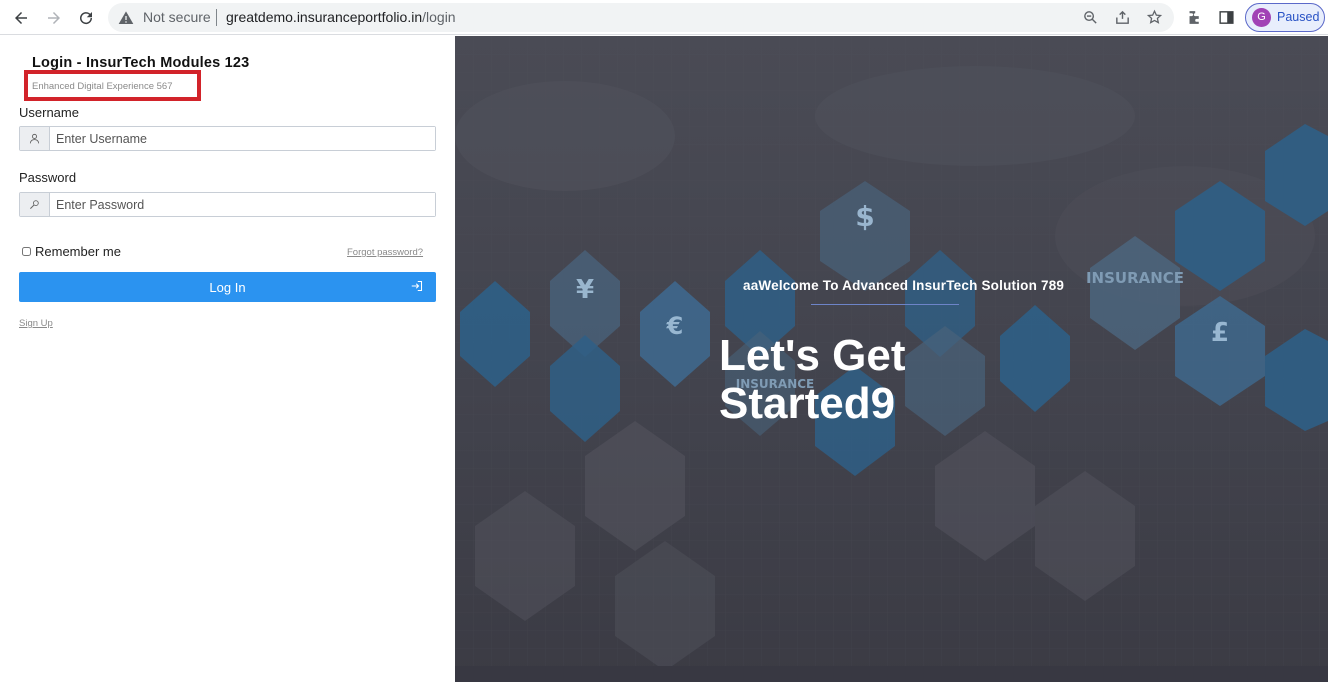 Image resolution: width=1328 pixels, height=682 pixels. What do you see at coordinates (1135, 278) in the screenshot?
I see `insurance-badge: INSURANCE` at bounding box center [1135, 278].